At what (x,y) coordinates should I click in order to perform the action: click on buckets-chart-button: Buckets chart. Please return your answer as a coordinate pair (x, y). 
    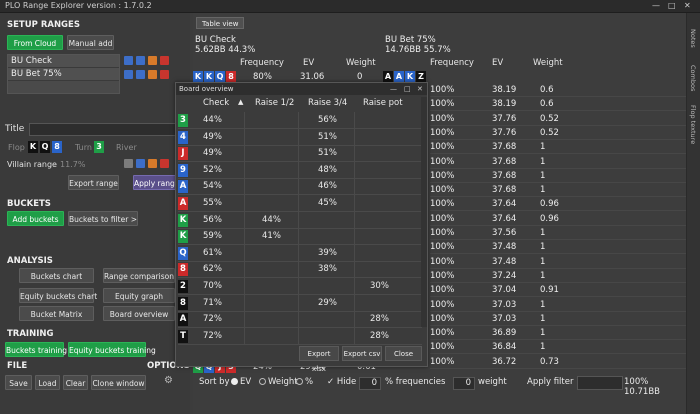
    Looking at the image, I should click on (56, 275).